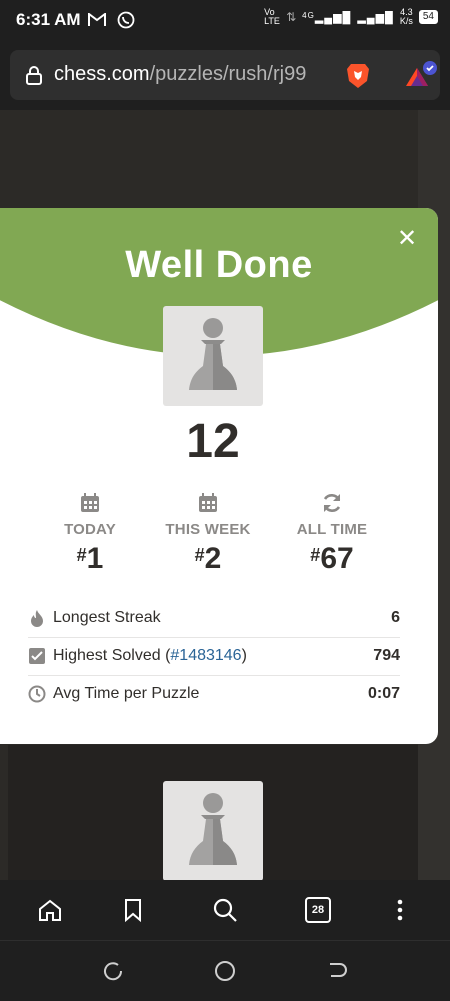  I want to click on detail-highest-solved: Highest Solved (#1483146) 794, so click(214, 657).